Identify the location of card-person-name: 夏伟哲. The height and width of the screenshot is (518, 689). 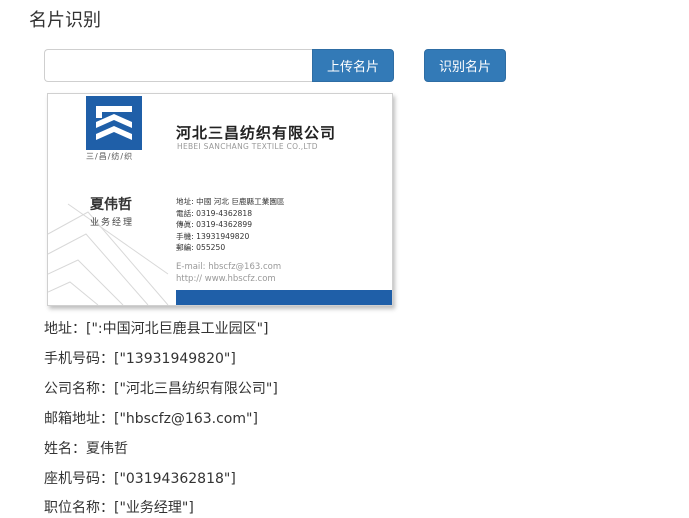
(111, 205).